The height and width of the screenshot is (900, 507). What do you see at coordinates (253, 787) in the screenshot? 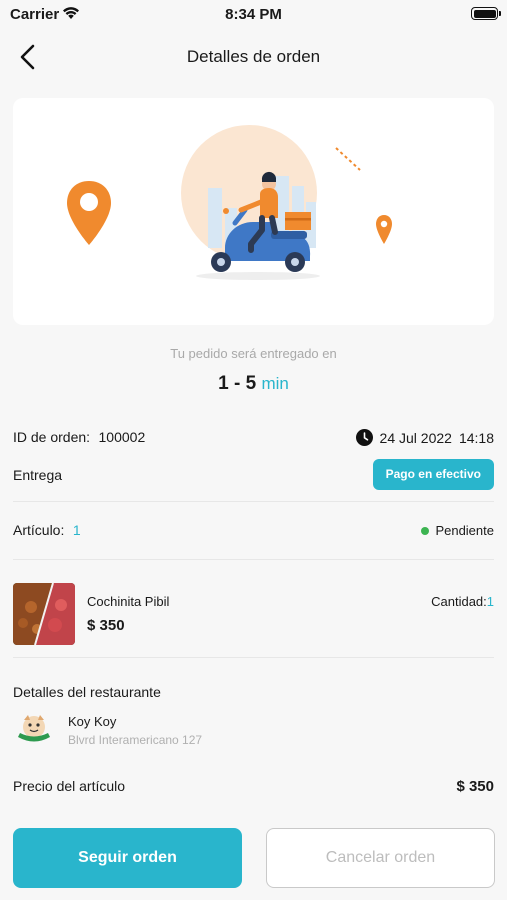
I see `item-price-row: Precio del artículo $ 350` at bounding box center [253, 787].